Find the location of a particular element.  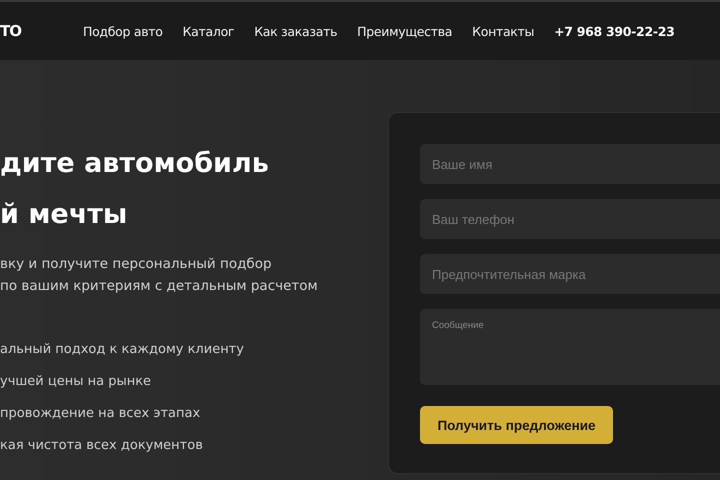

submit-button: Получить предложение is located at coordinates (516, 425).